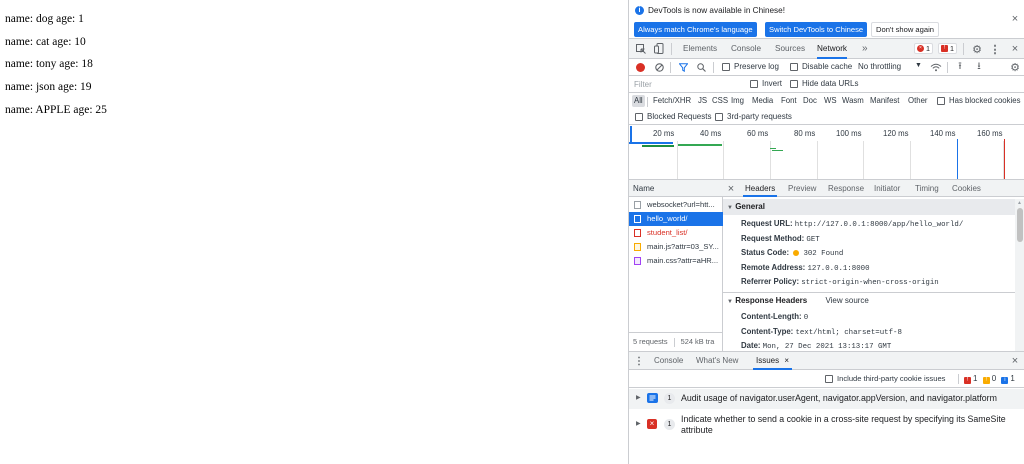 The height and width of the screenshot is (464, 1024). What do you see at coordinates (760, 188) in the screenshot?
I see `tab-headers: Headers` at bounding box center [760, 188].